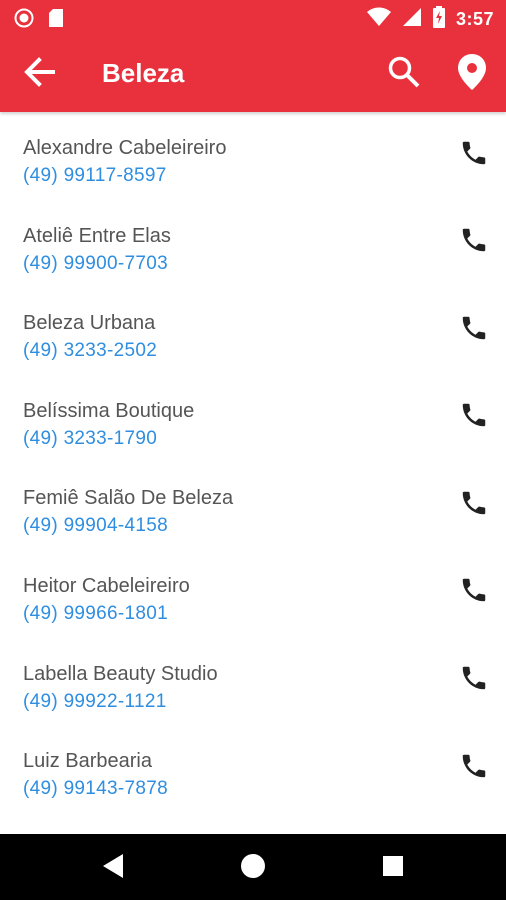 Image resolution: width=506 pixels, height=900 pixels. What do you see at coordinates (87, 761) in the screenshot?
I see `business-name: Luiz Barbearia` at bounding box center [87, 761].